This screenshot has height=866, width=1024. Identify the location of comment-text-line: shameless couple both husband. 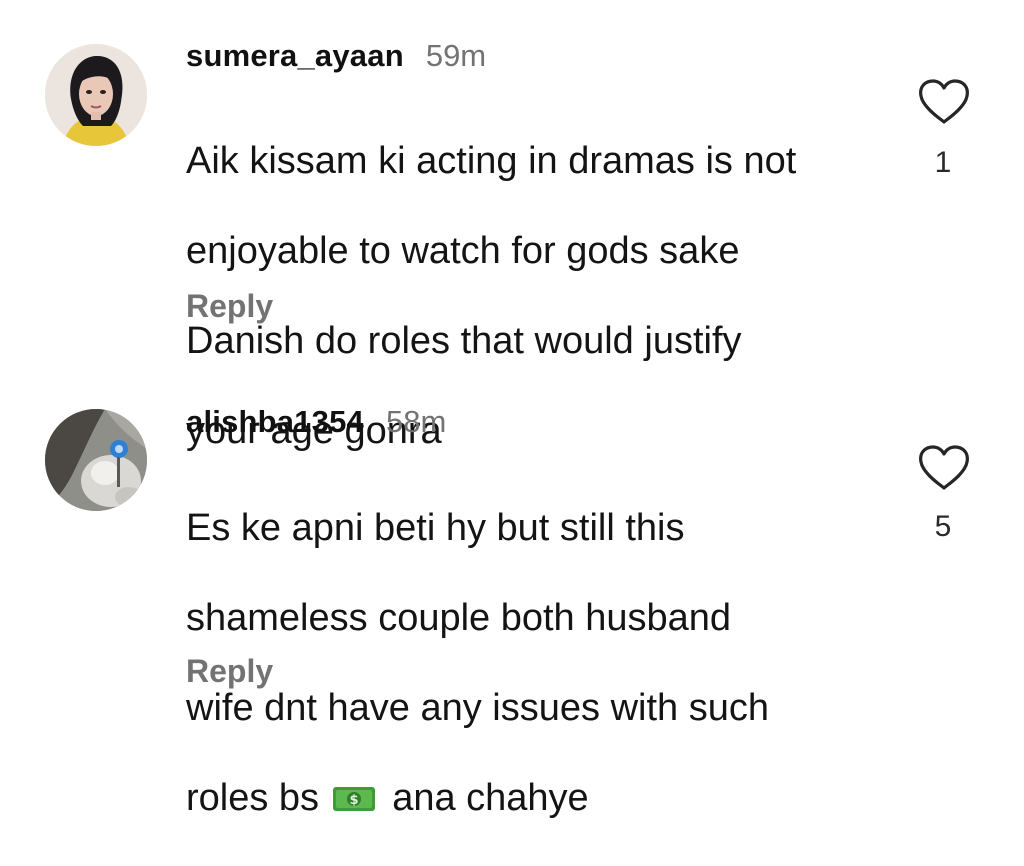
(459, 618).